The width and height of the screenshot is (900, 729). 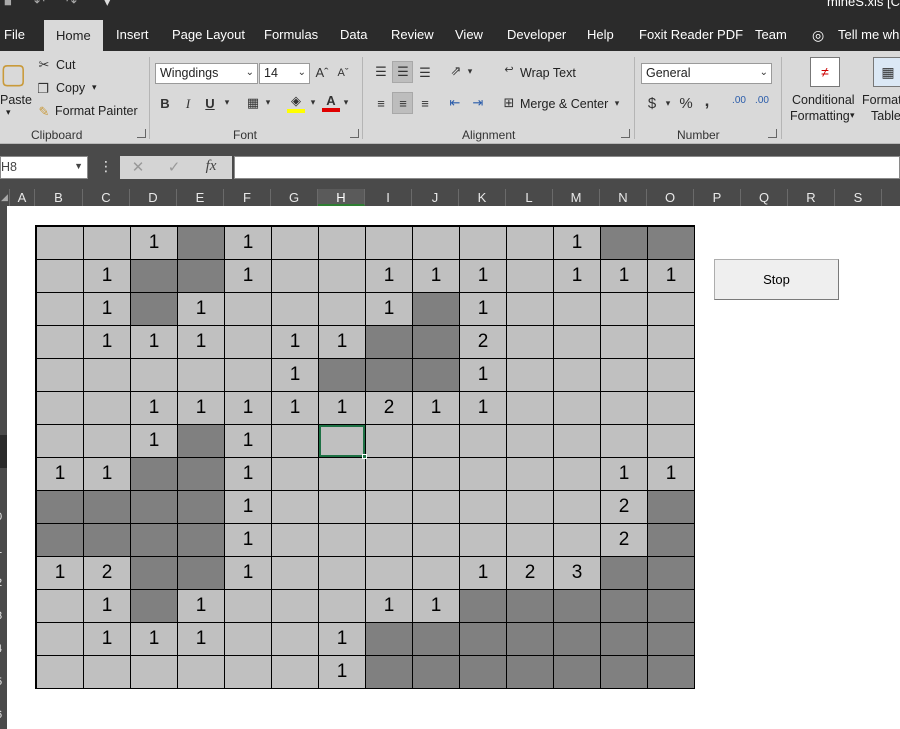 I want to click on decrease-indent-icon: ⇤, so click(x=455, y=103).